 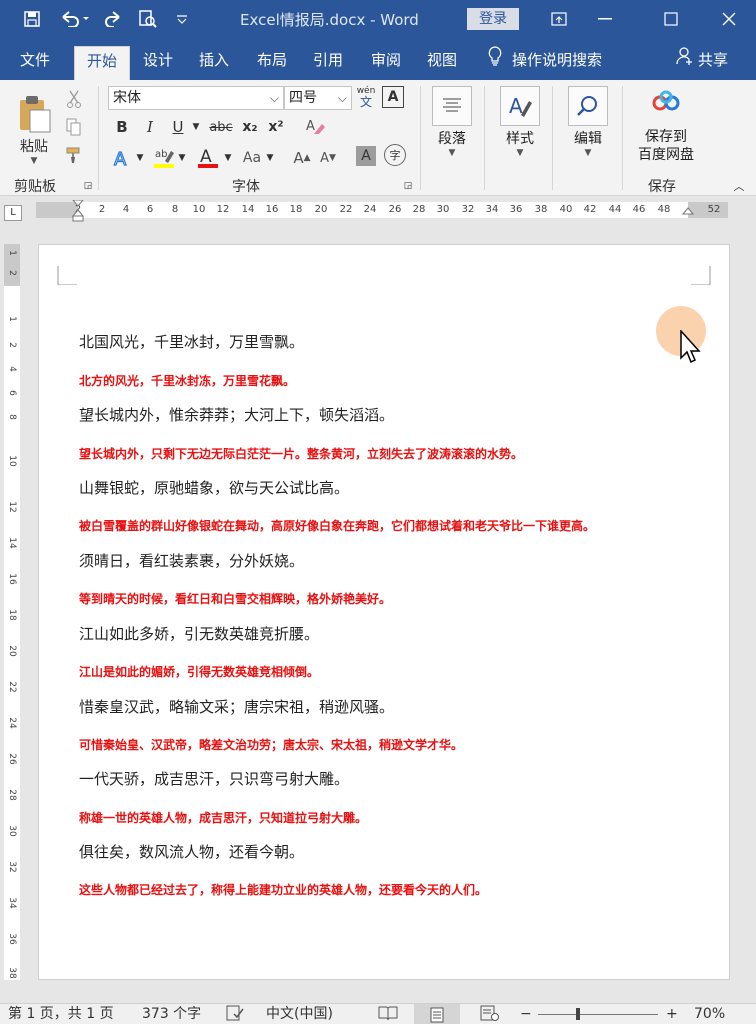 I want to click on chevron-down-icon: ⌵, so click(x=274, y=98).